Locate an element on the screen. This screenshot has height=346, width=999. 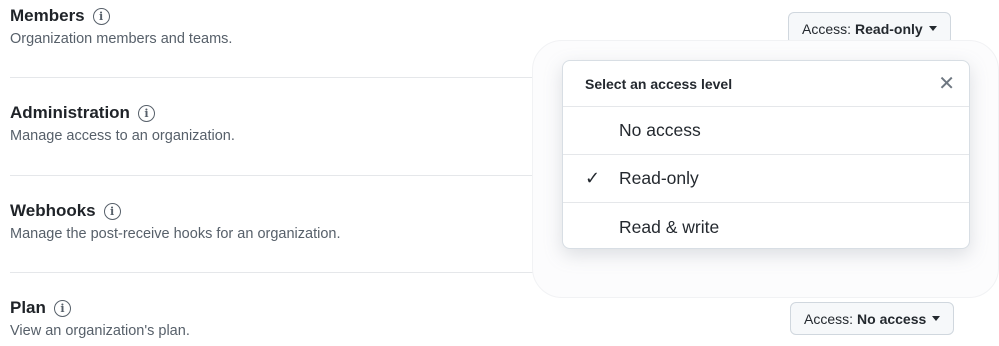
menu-title: Select an access level is located at coordinates (659, 83).